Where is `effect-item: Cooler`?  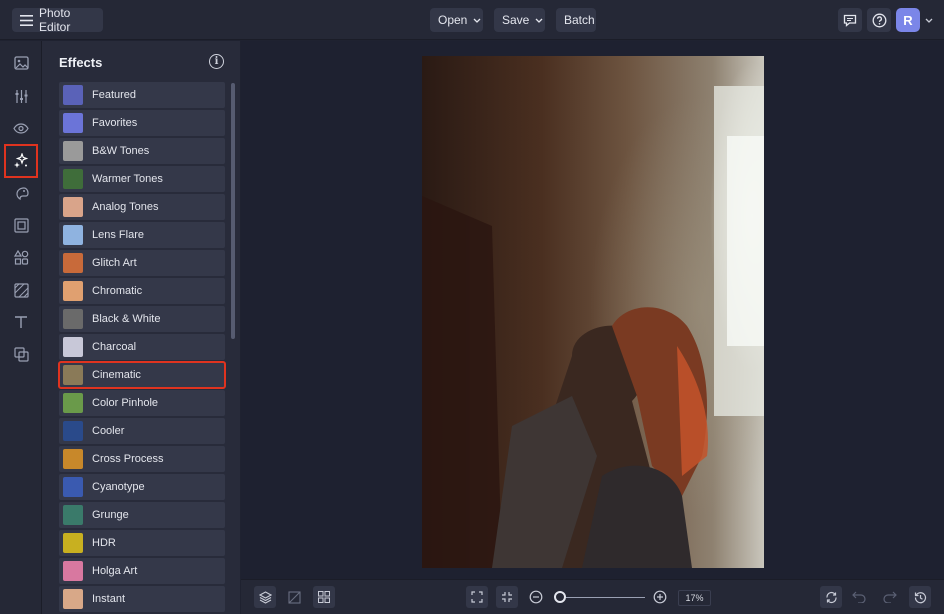
effect-item: Cooler is located at coordinates (142, 431).